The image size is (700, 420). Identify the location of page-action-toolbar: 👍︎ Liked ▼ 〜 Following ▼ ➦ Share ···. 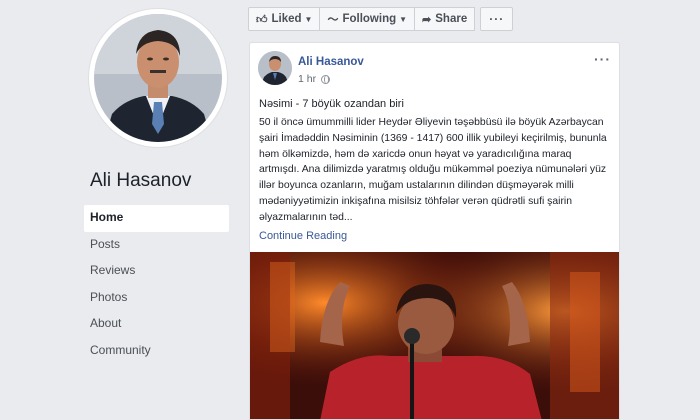
(381, 19).